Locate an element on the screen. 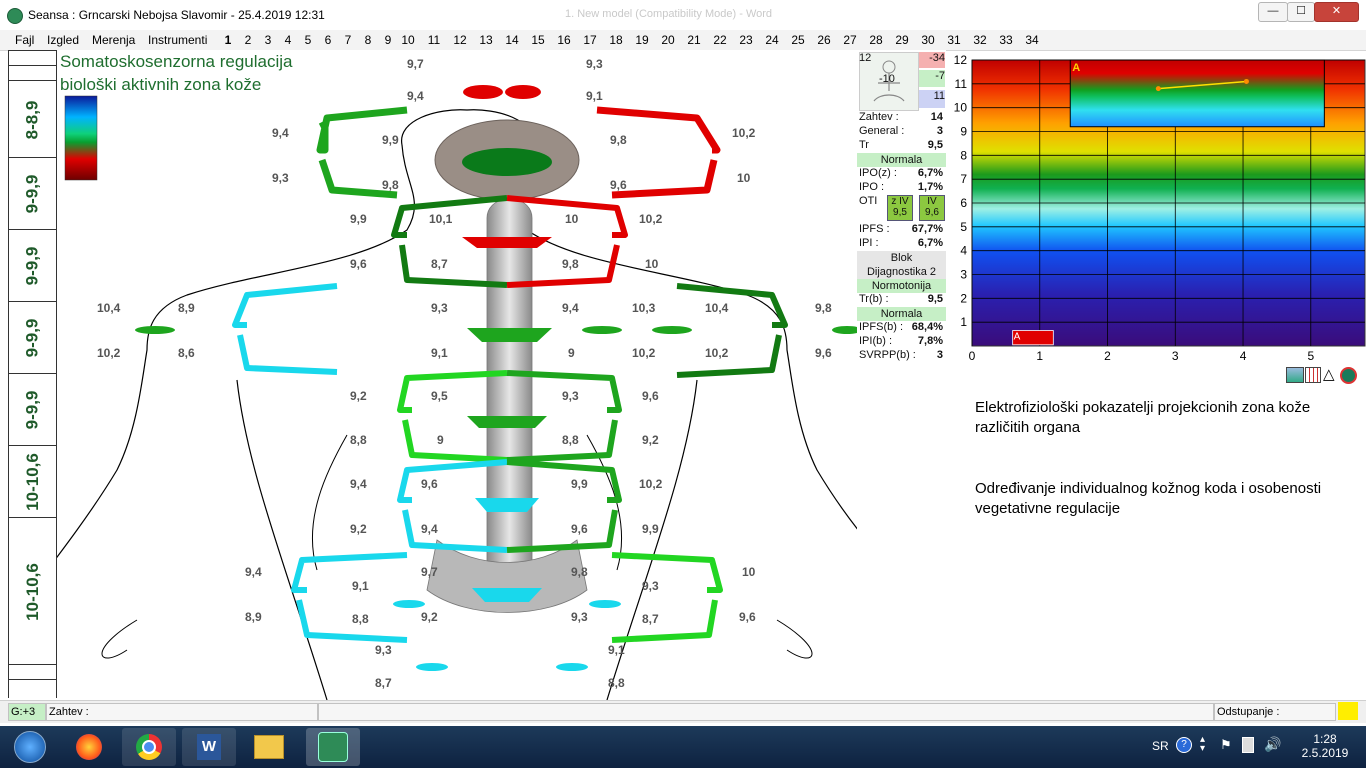  status-bar: G:+3 Zahtev : Odstupanje : is located at coordinates (683, 711).